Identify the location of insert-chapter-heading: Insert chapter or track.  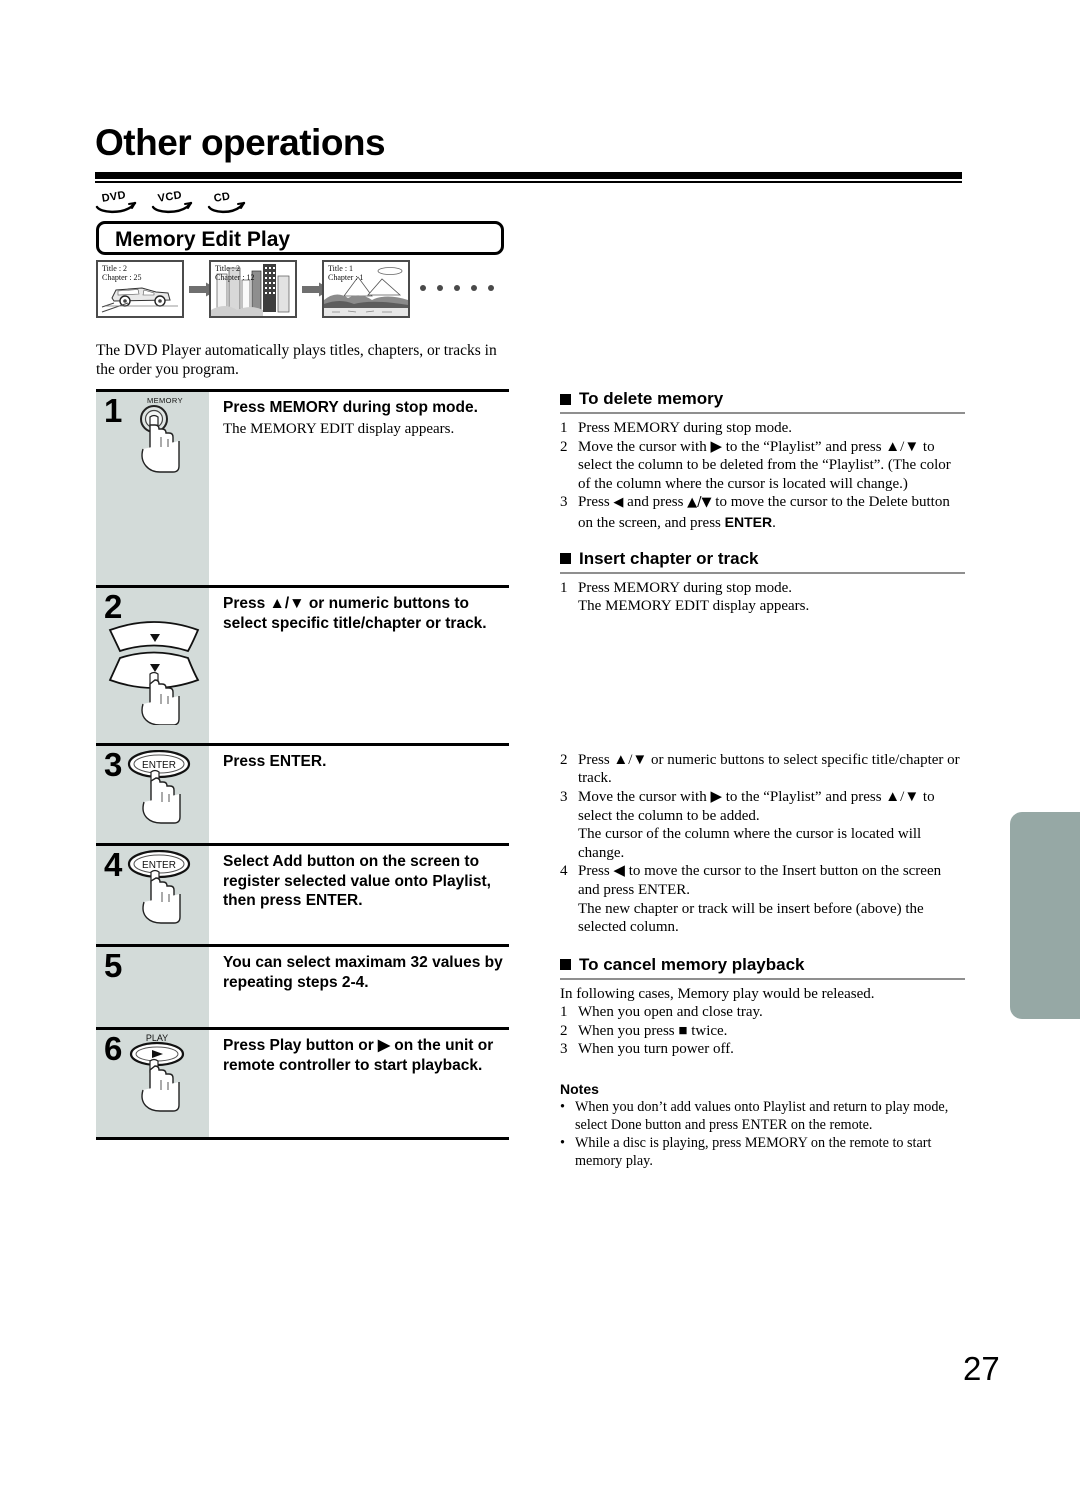
(762, 560).